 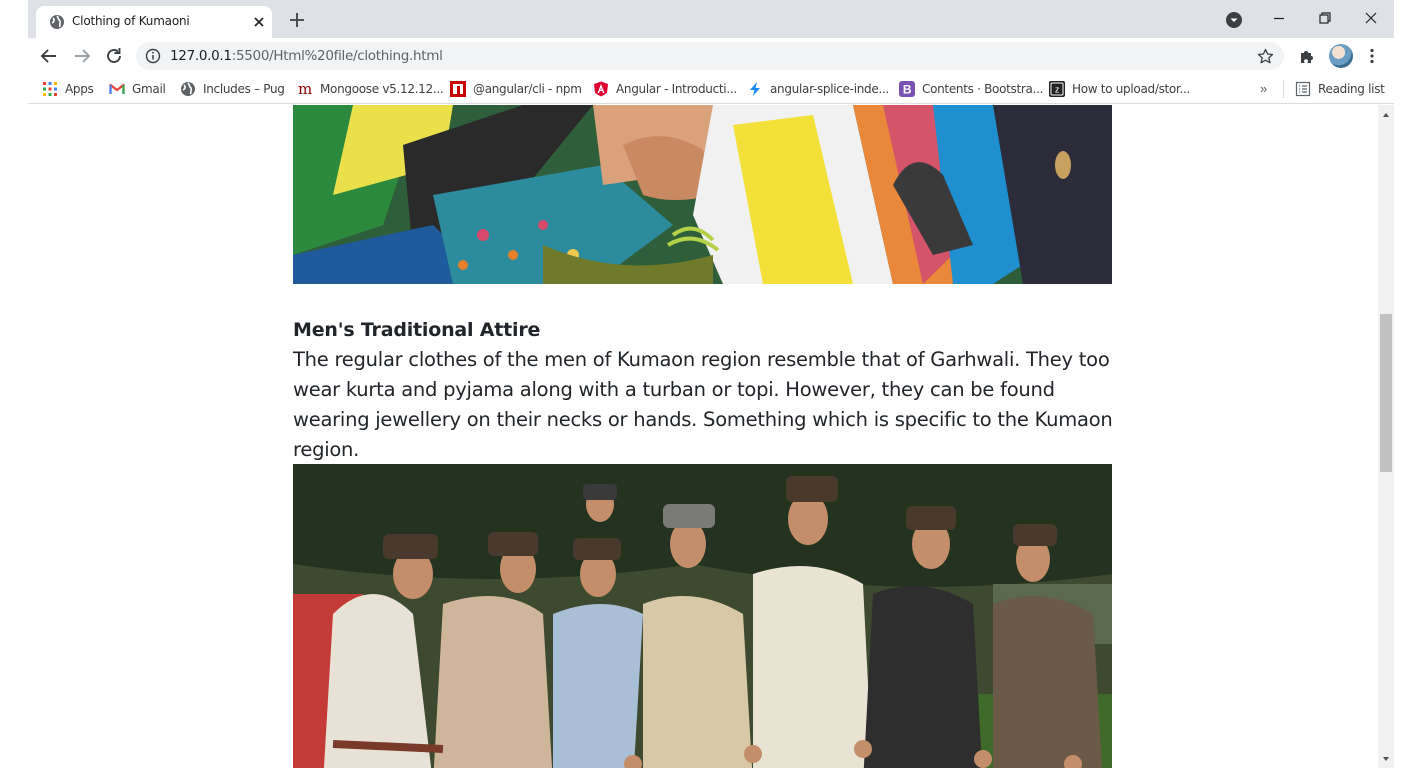 What do you see at coordinates (117, 89) in the screenshot?
I see `gmail-icon` at bounding box center [117, 89].